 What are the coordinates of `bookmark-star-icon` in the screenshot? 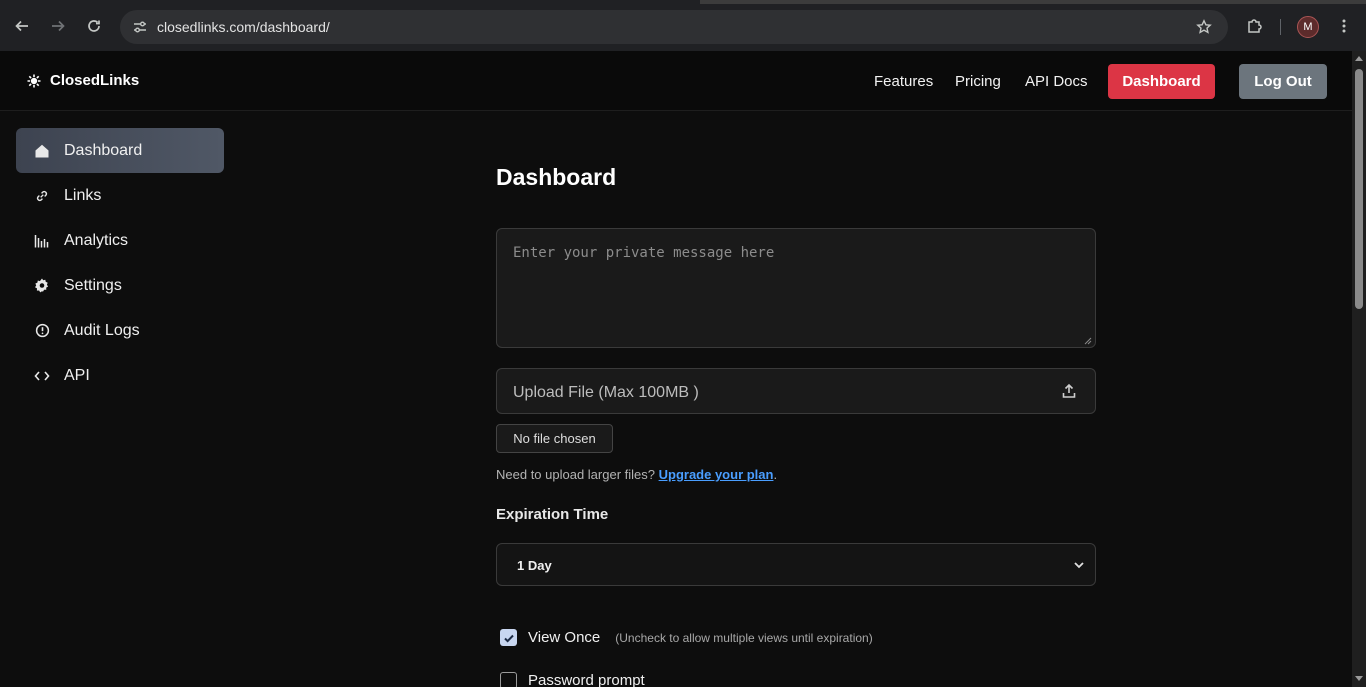 It's located at (1204, 27).